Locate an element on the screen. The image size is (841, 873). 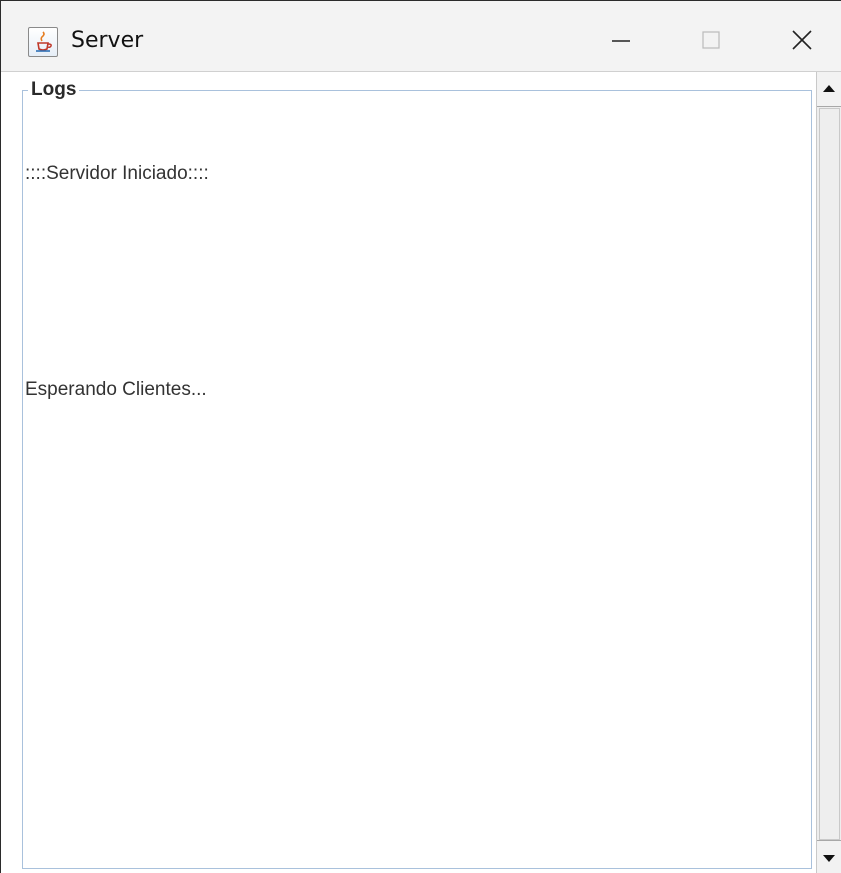
log-line: ::::Servidor Iniciado:::: is located at coordinates (117, 173).